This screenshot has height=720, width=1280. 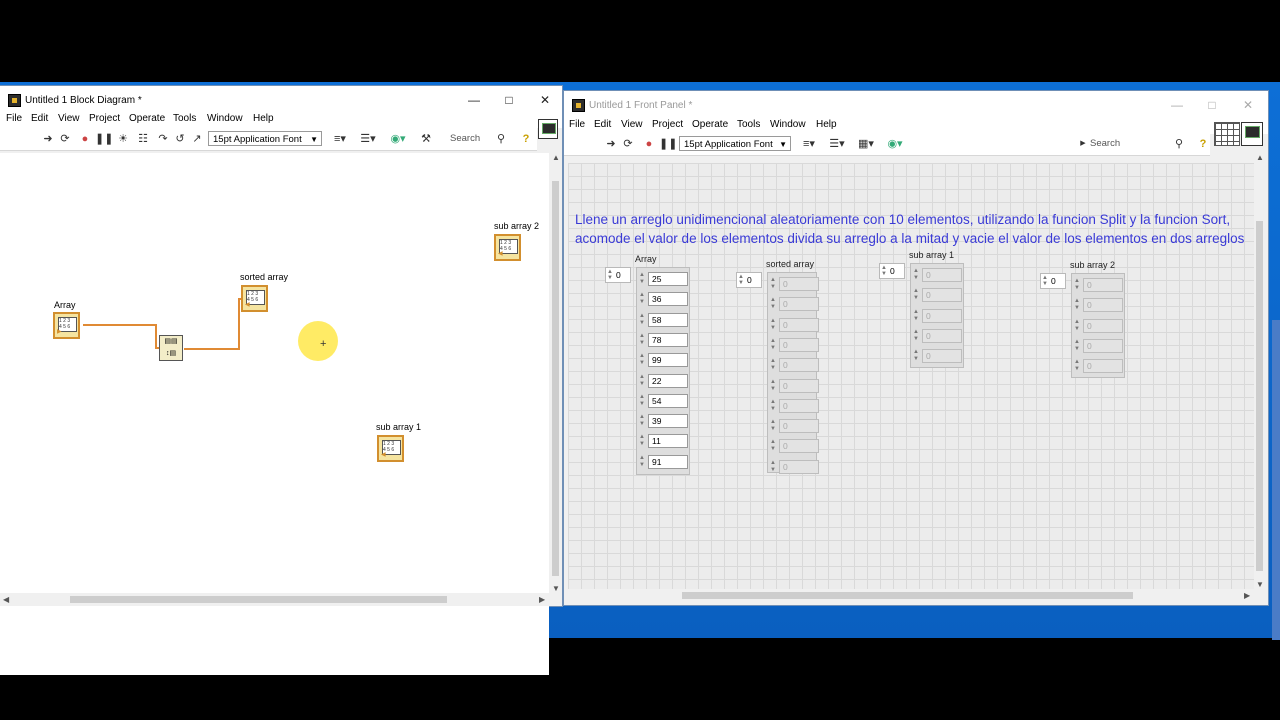 What do you see at coordinates (618, 275) in the screenshot?
I see `array-index-display: ▲ ▼ 0` at bounding box center [618, 275].